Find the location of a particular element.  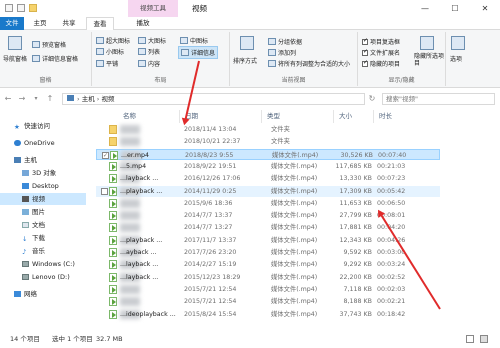

search-input: 搜索"视频" is located at coordinates (438, 99).